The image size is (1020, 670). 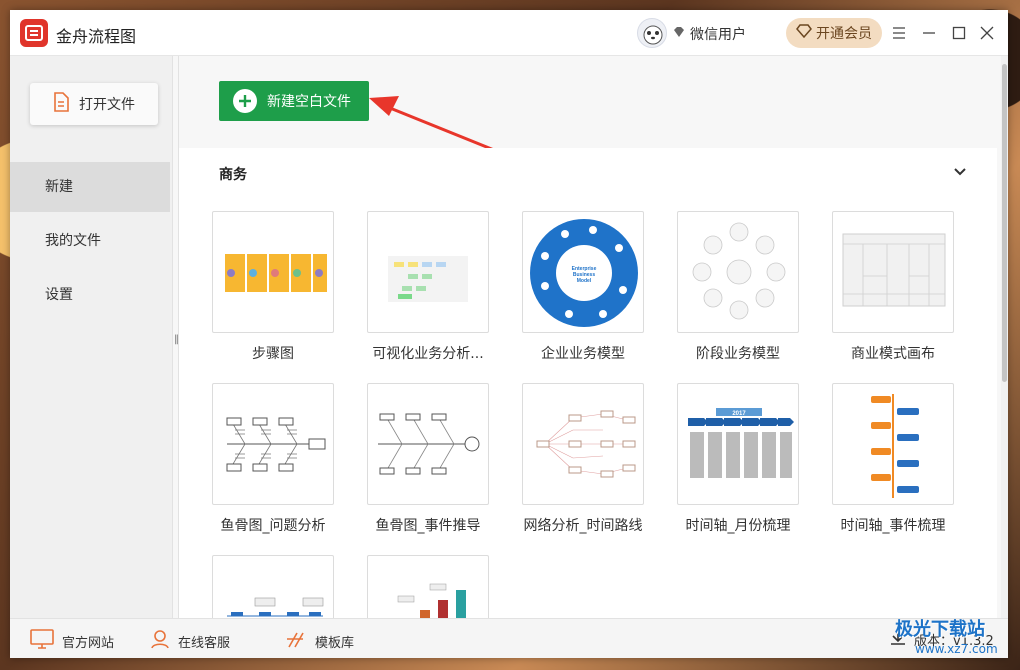 I want to click on watermark-logo: 极光下载站, so click(x=940, y=629).